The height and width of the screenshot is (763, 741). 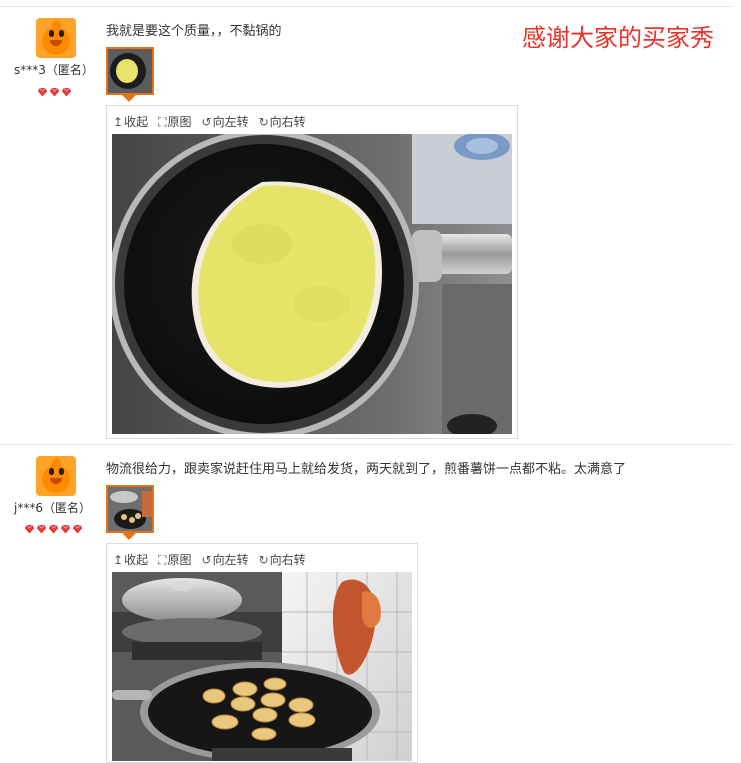 I want to click on user-name: s***3（匿名）, so click(x=54, y=70).